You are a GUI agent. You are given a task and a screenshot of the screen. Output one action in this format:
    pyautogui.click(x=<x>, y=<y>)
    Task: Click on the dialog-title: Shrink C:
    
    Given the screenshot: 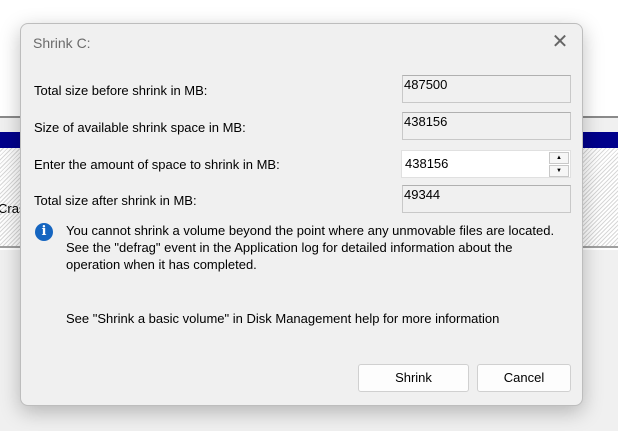 What is the action you would take?
    pyautogui.click(x=62, y=43)
    